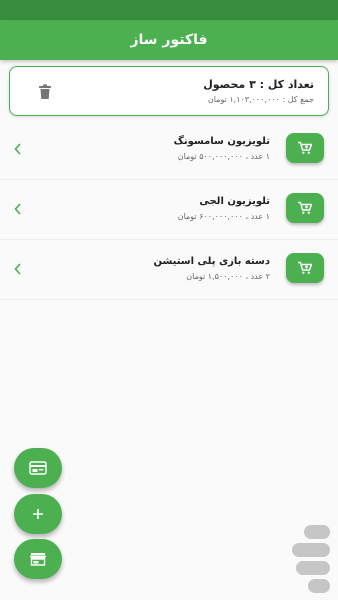 The image size is (338, 600). Describe the element at coordinates (223, 156) in the screenshot. I see `item-meta: ۱ عدد ، ۵۰۰,۰۰۰,۰۰۰ تومان` at that location.